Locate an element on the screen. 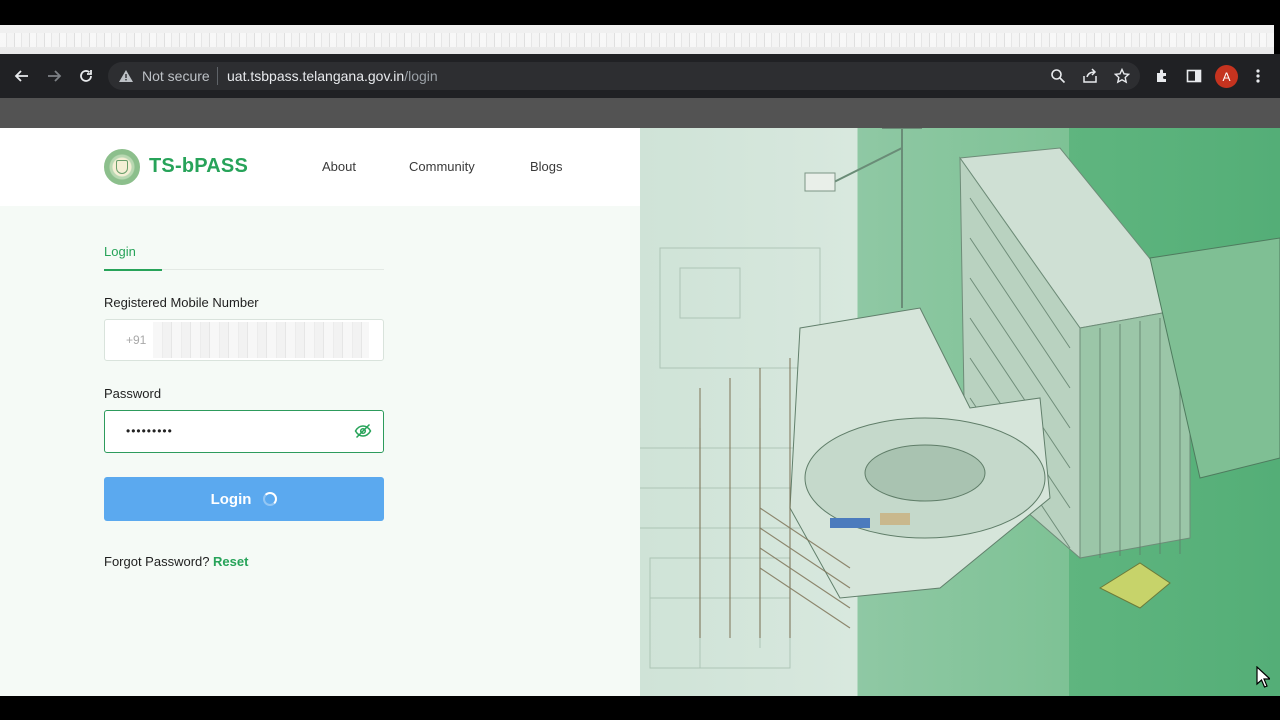 This screenshot has width=1280, height=720. login-button-label: Login is located at coordinates (231, 499).